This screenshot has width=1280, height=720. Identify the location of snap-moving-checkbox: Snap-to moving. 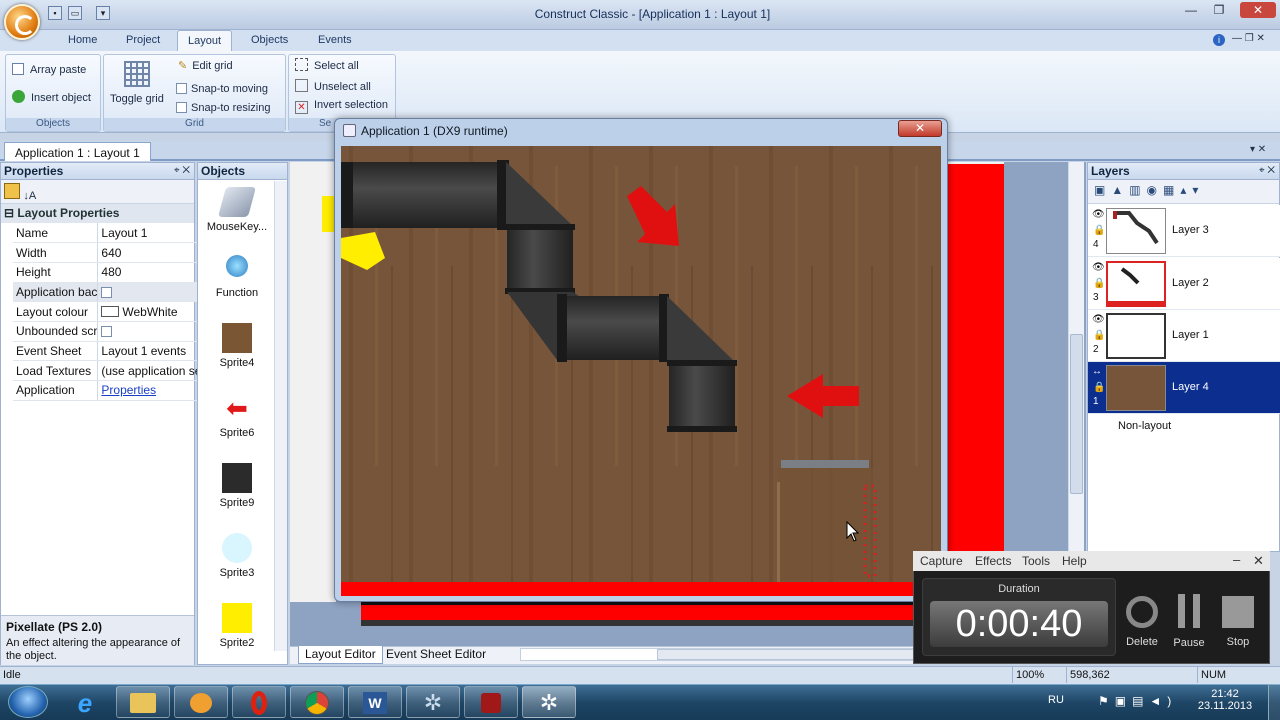
(222, 89).